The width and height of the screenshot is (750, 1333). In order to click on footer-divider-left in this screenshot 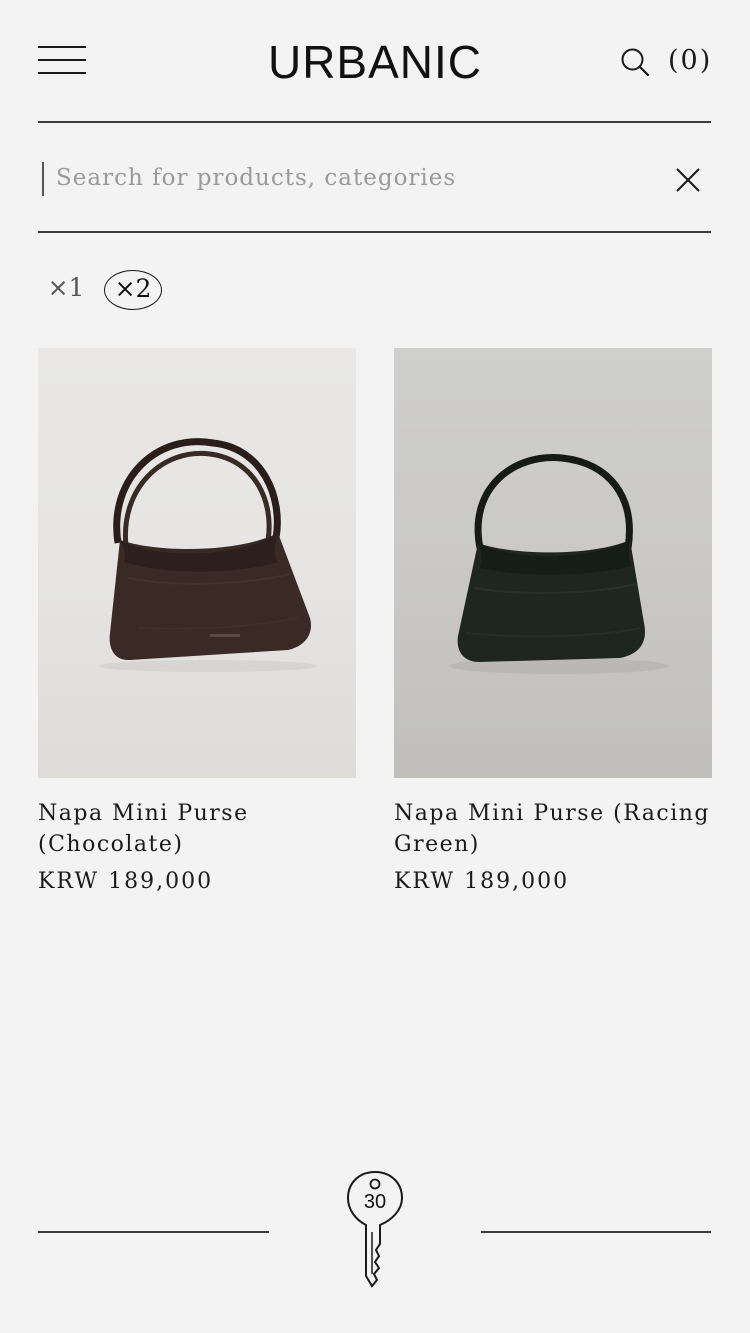, I will do `click(153, 1232)`.